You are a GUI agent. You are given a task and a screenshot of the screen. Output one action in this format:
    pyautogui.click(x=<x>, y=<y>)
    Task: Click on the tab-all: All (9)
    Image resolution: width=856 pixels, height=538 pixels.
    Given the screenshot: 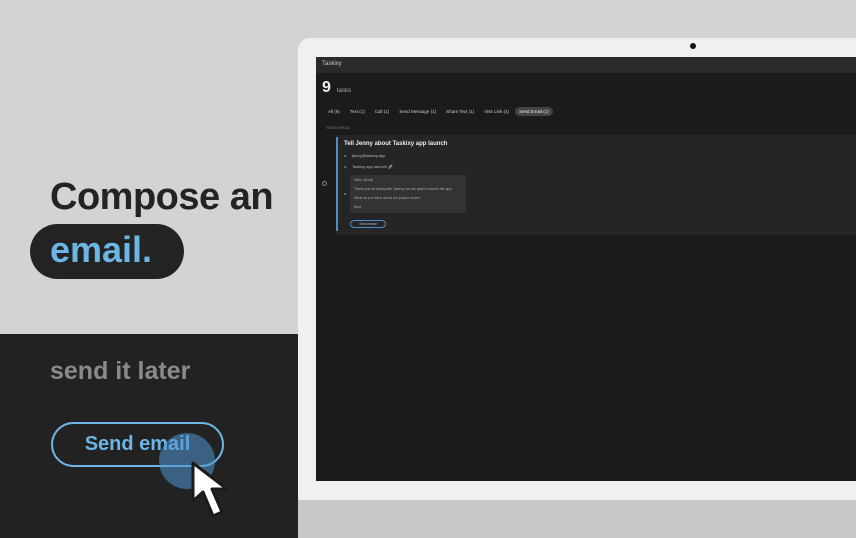 What is the action you would take?
    pyautogui.click(x=334, y=111)
    